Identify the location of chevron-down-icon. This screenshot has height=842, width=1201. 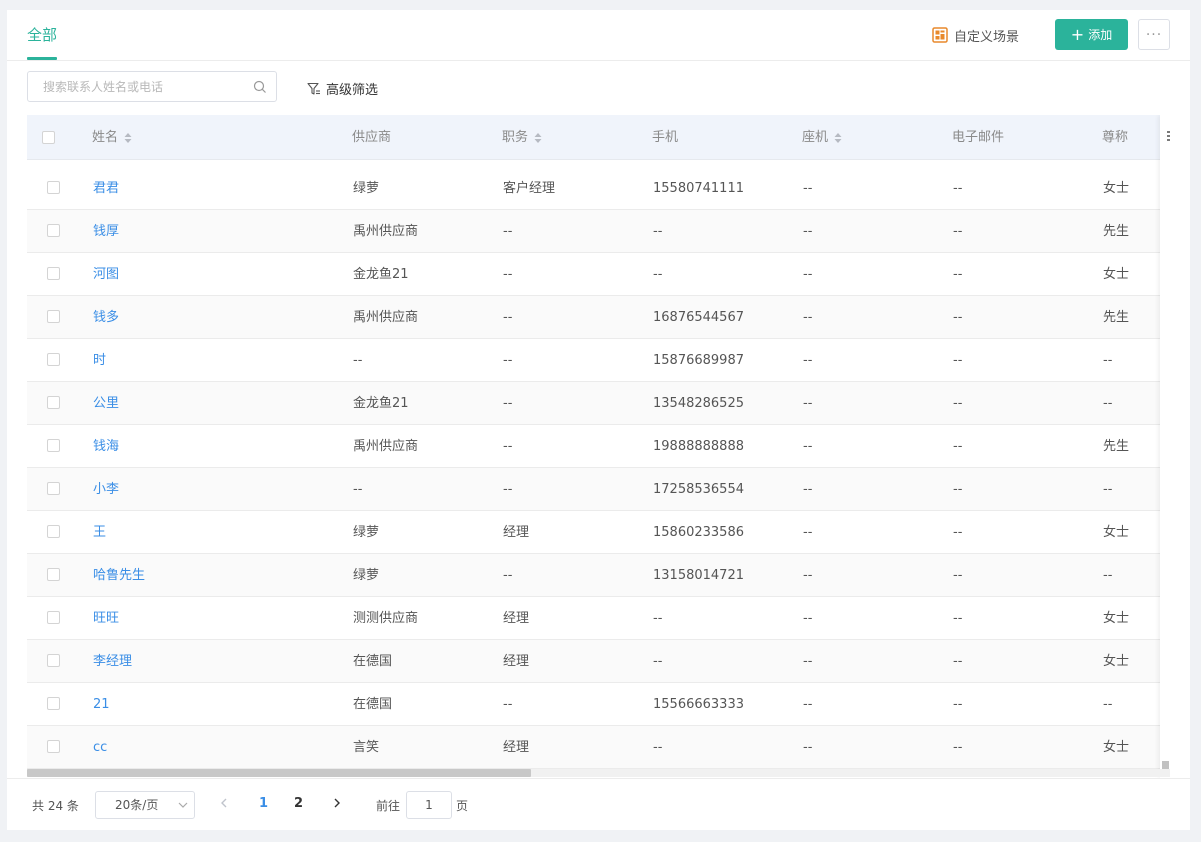
(183, 805).